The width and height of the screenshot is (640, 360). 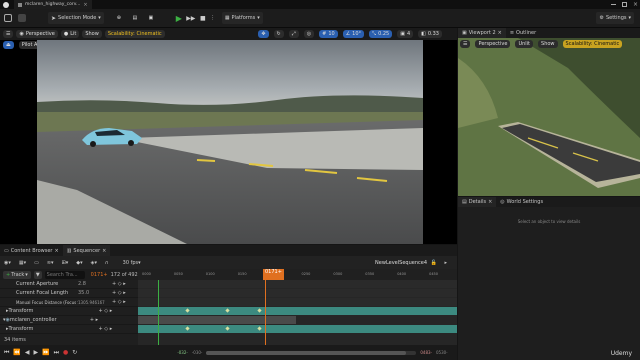 I want to click on range-start-2: -030-, so click(x=197, y=352).